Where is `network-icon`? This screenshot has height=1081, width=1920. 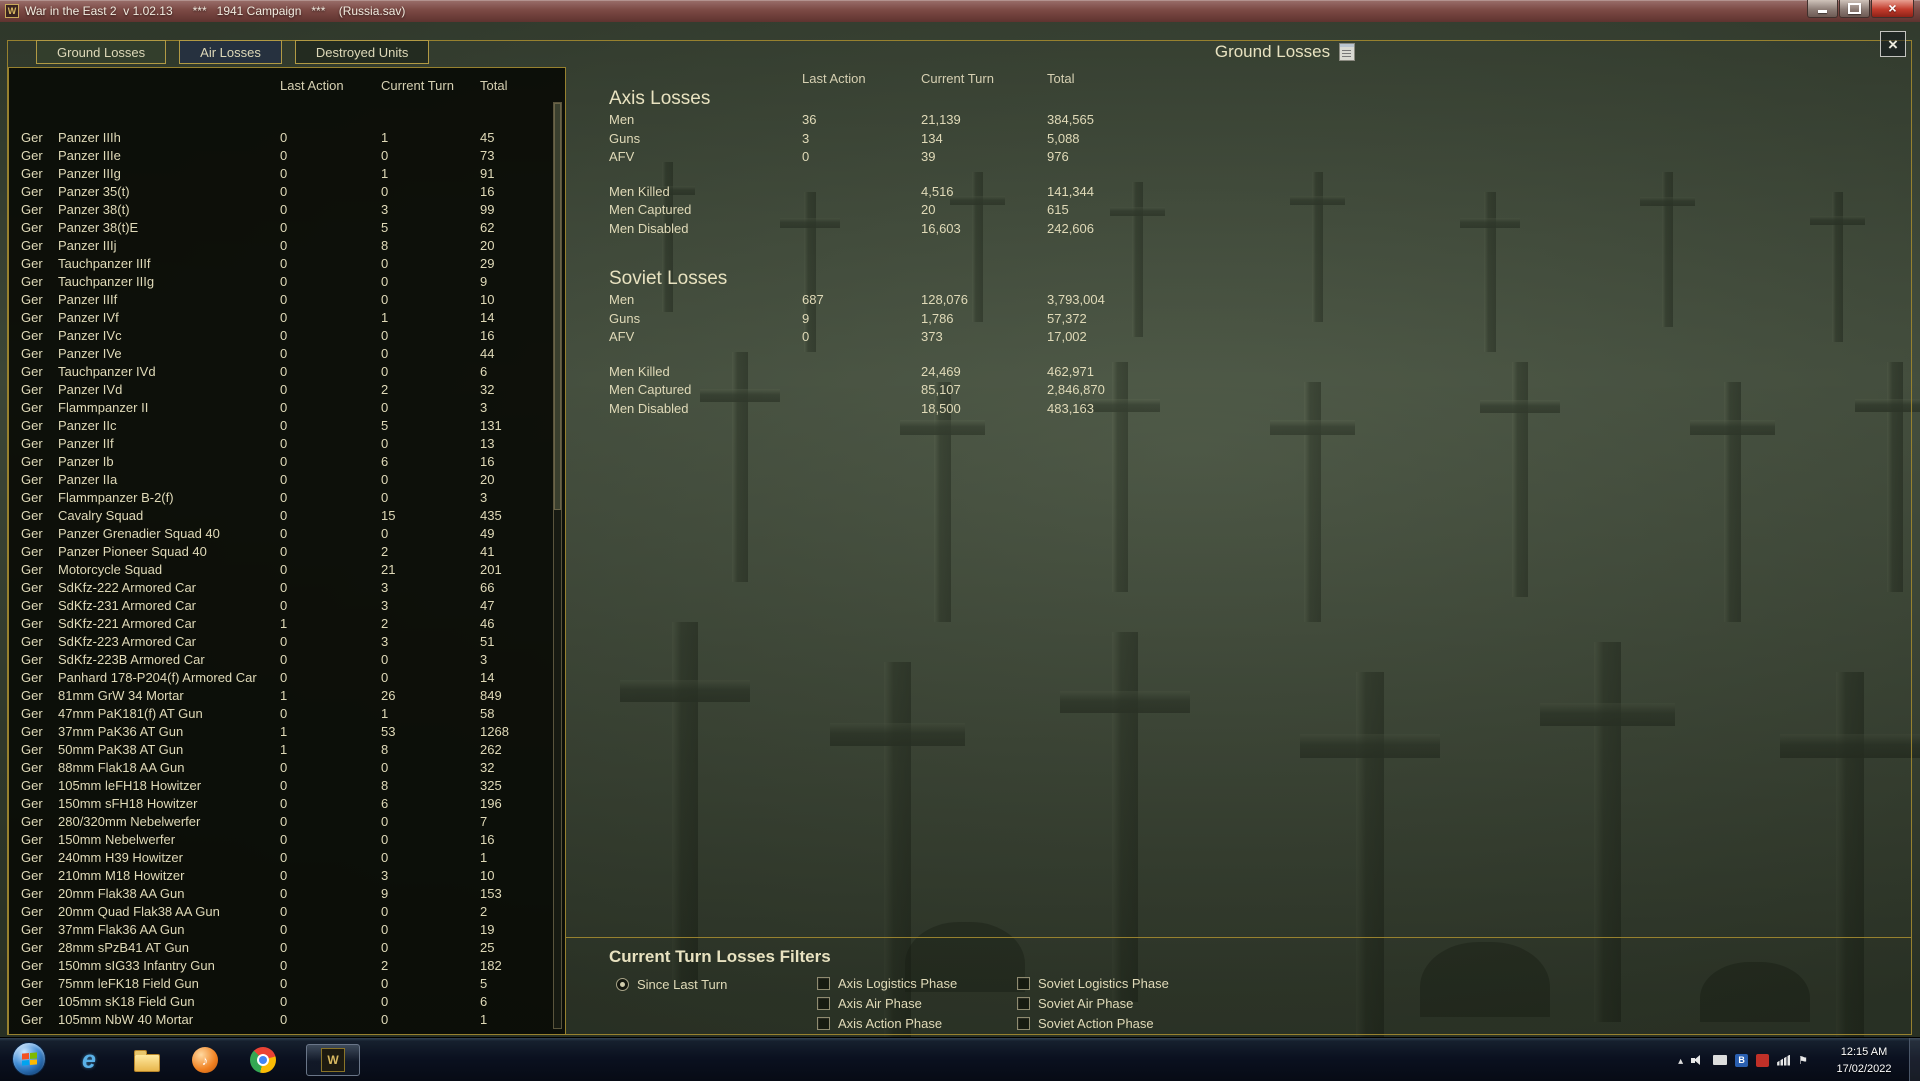
network-icon is located at coordinates (1784, 1060).